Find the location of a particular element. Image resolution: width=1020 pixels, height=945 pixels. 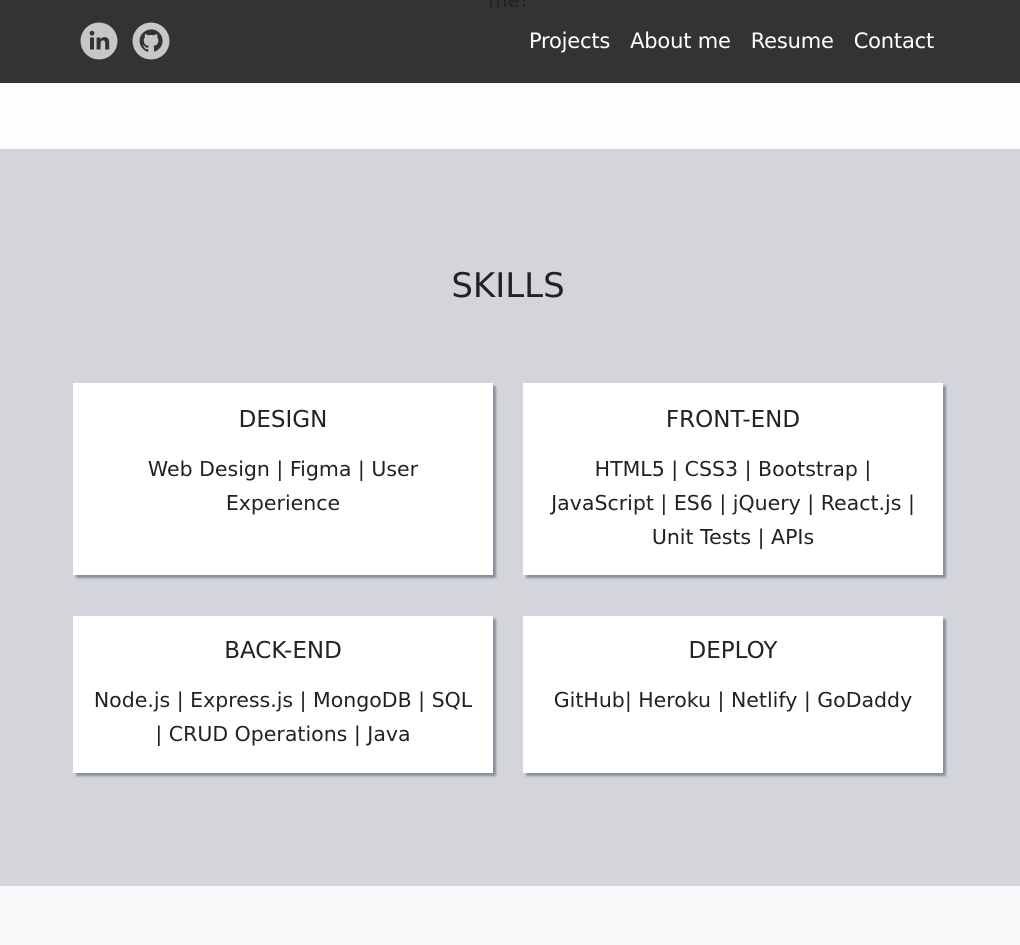

skill-card-heading: DEPLOY is located at coordinates (733, 651).